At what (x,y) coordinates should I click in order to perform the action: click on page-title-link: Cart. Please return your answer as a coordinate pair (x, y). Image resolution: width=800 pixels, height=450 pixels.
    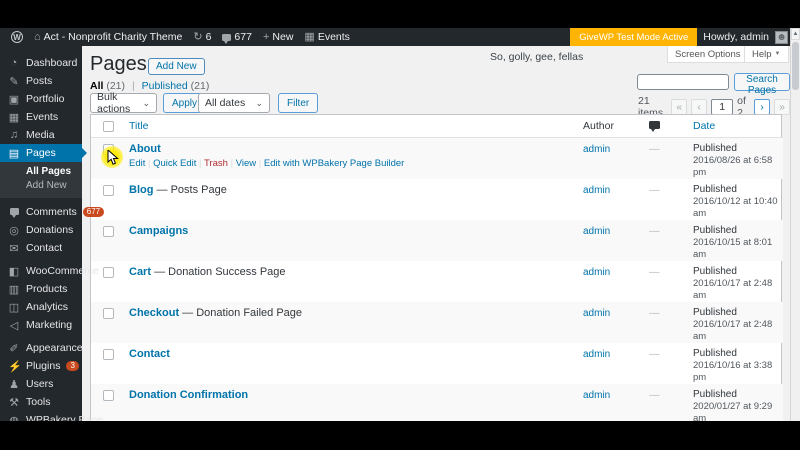
    Looking at the image, I should click on (140, 272).